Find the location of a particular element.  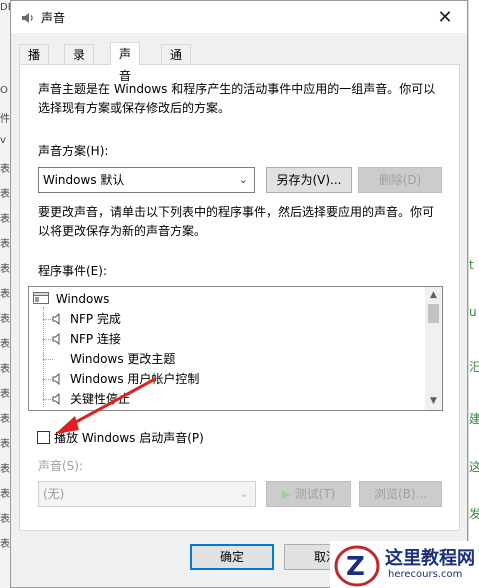

sound-value: (无) is located at coordinates (54, 494).